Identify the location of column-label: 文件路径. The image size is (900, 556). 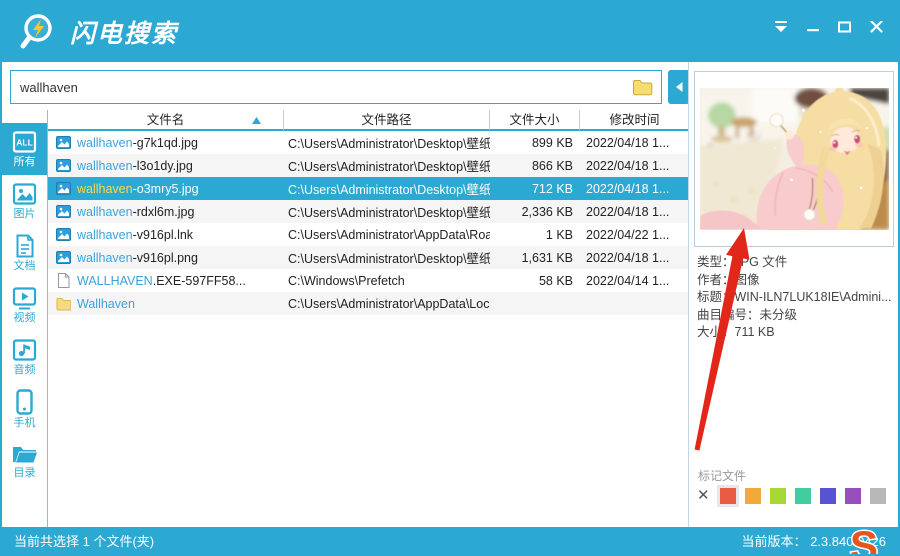
(386, 120).